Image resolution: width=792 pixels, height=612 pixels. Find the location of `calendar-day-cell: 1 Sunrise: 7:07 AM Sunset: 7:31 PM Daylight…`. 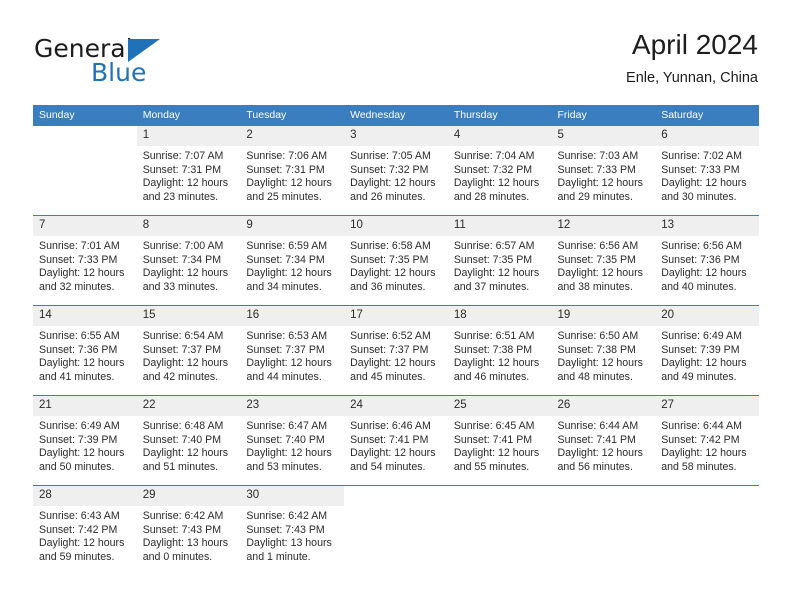

calendar-day-cell: 1 Sunrise: 7:07 AM Sunset: 7:31 PM Daylight… is located at coordinates (188, 171).